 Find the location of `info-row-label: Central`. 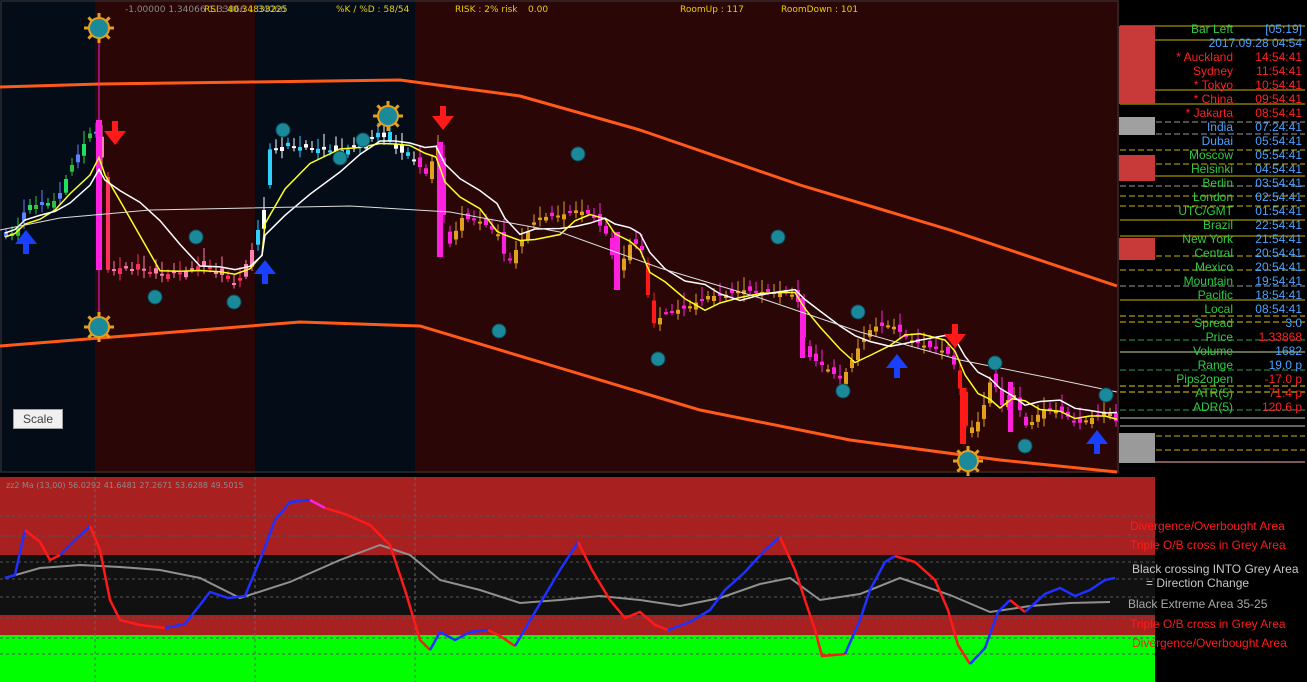

info-row-label: Central is located at coordinates (1213, 253).